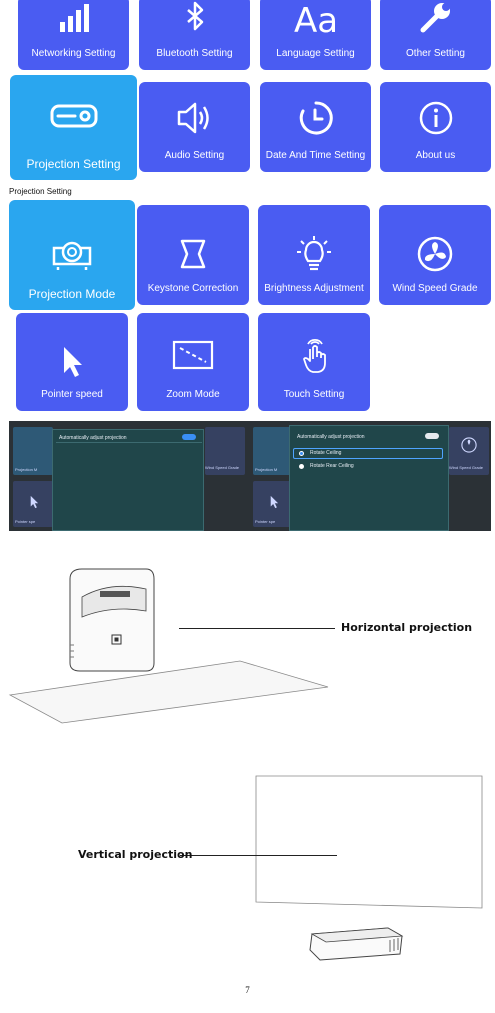  What do you see at coordinates (73, 164) in the screenshot?
I see `tile-label: Projection Setting` at bounding box center [73, 164].